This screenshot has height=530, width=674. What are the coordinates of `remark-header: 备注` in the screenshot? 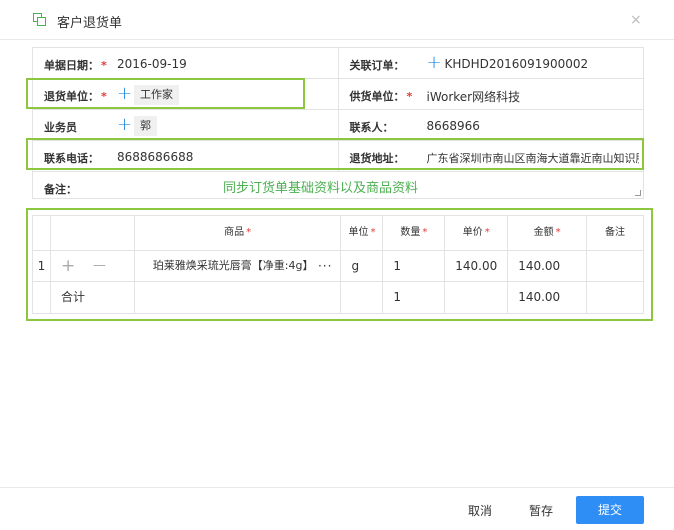 It's located at (615, 233).